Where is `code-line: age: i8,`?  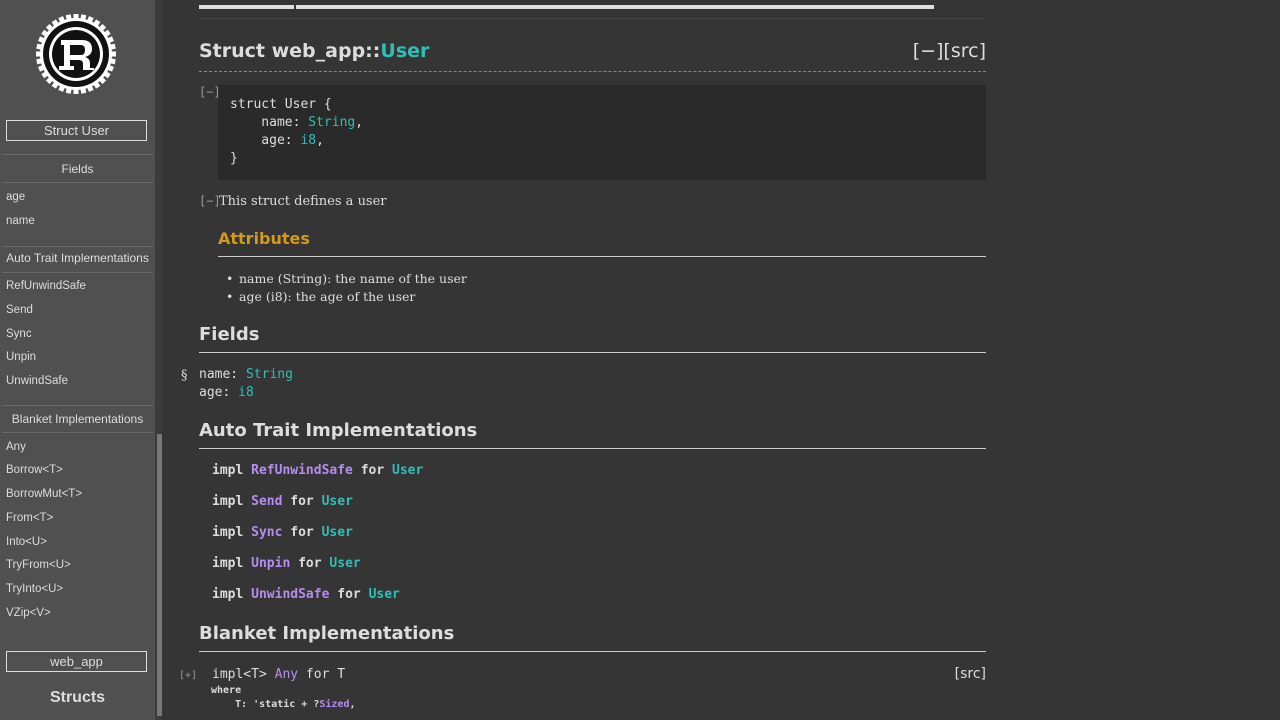
code-line: age: i8, is located at coordinates (277, 140).